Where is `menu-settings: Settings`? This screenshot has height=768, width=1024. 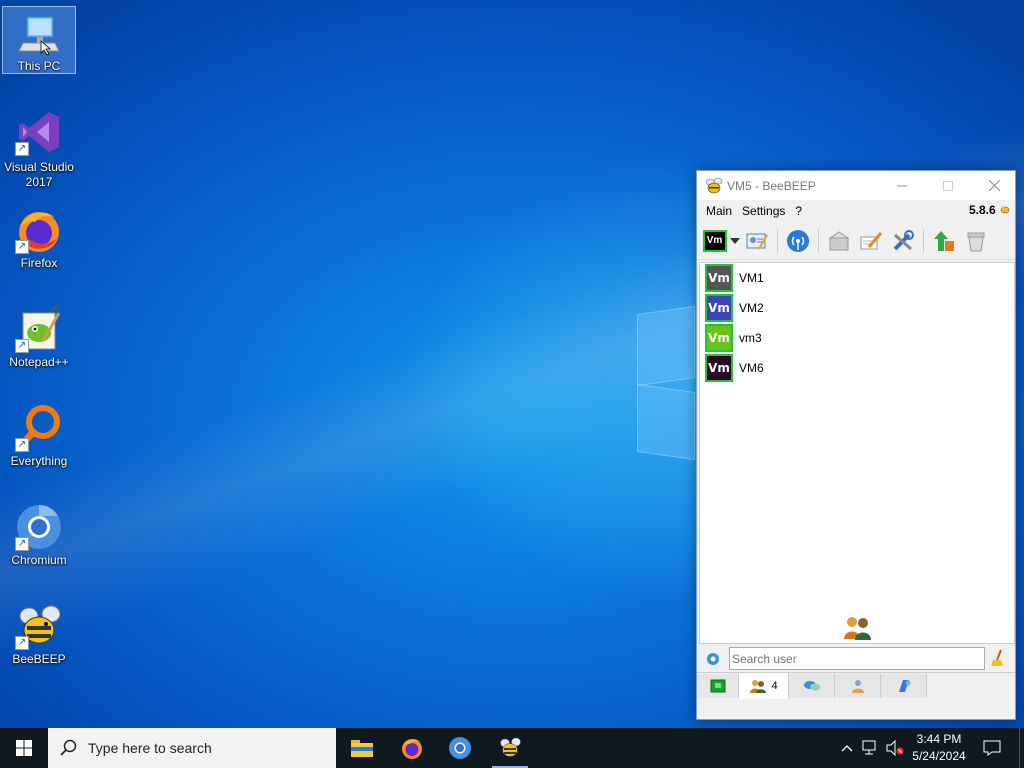 menu-settings: Settings is located at coordinates (763, 211).